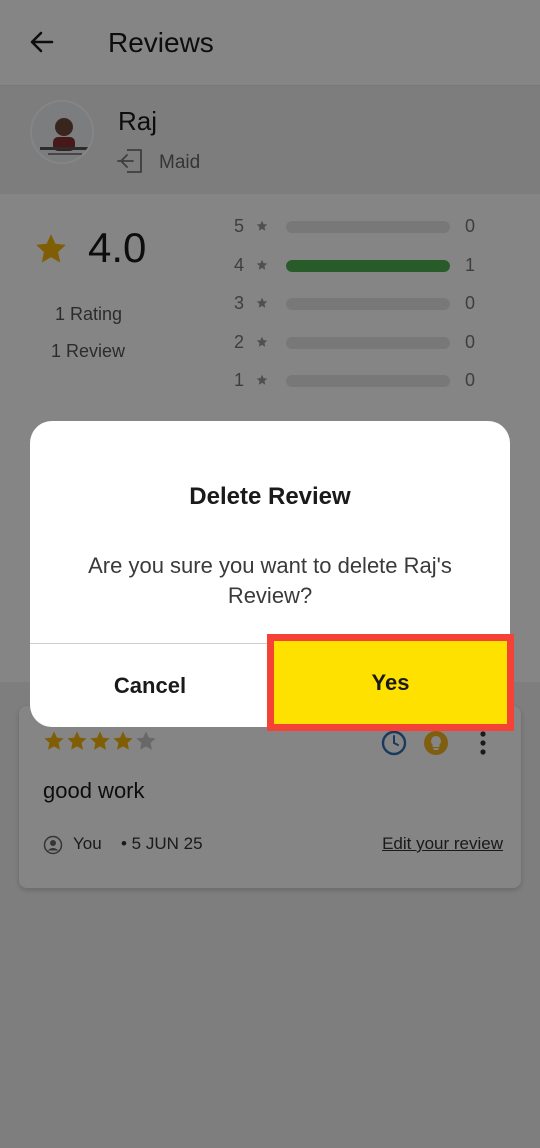 This screenshot has height=1148, width=540. I want to click on dialog-title: Delete Review, so click(270, 496).